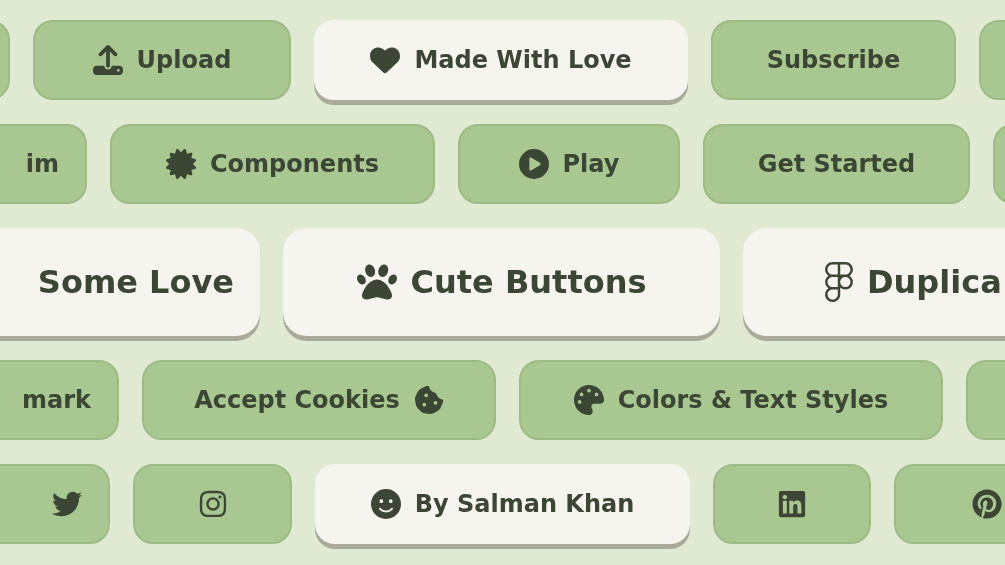 The image size is (1005, 565). I want to click on pill-button: Subscribe, so click(833, 60).